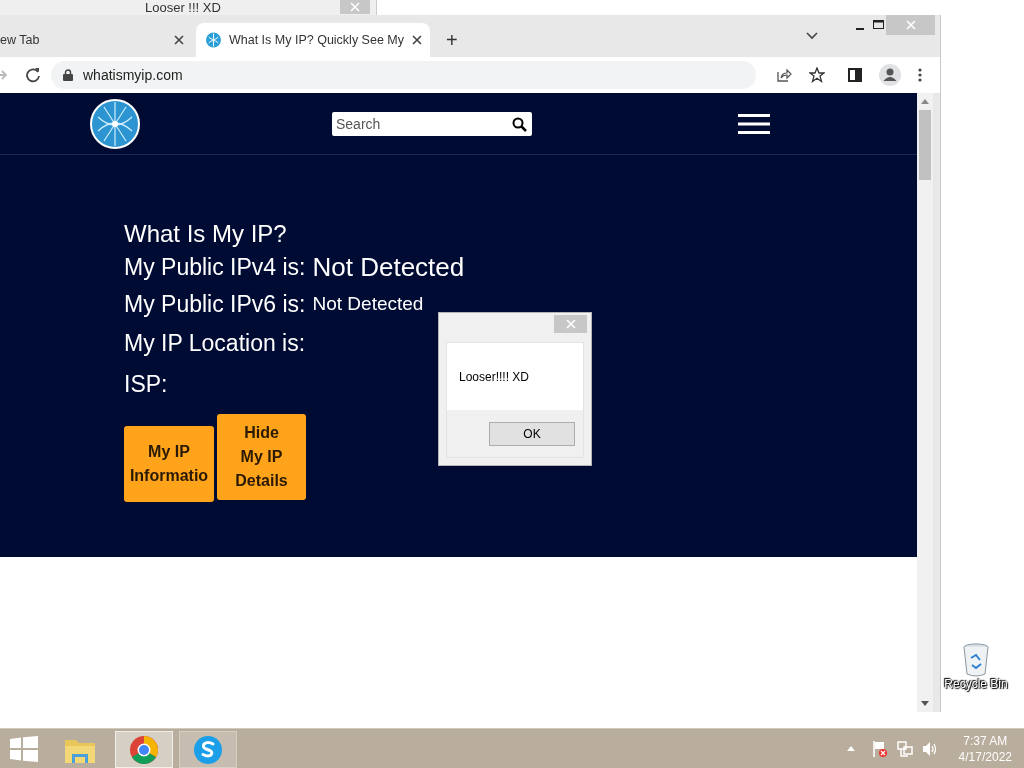  Describe the element at coordinates (519, 124) in the screenshot. I see `search-icon` at that location.